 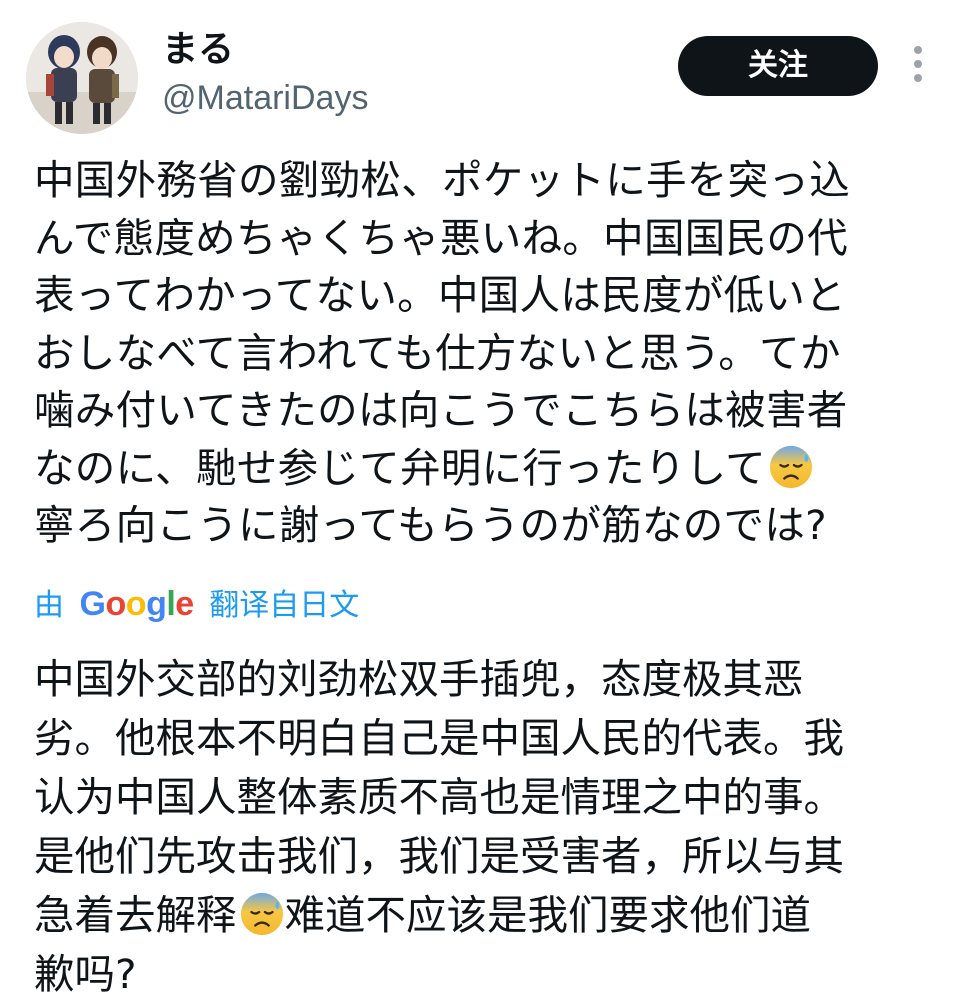 I want to click on tweet-line-with-emoji: なのに、馳せ参じて弁明に行ったりして, so click(x=490, y=469).